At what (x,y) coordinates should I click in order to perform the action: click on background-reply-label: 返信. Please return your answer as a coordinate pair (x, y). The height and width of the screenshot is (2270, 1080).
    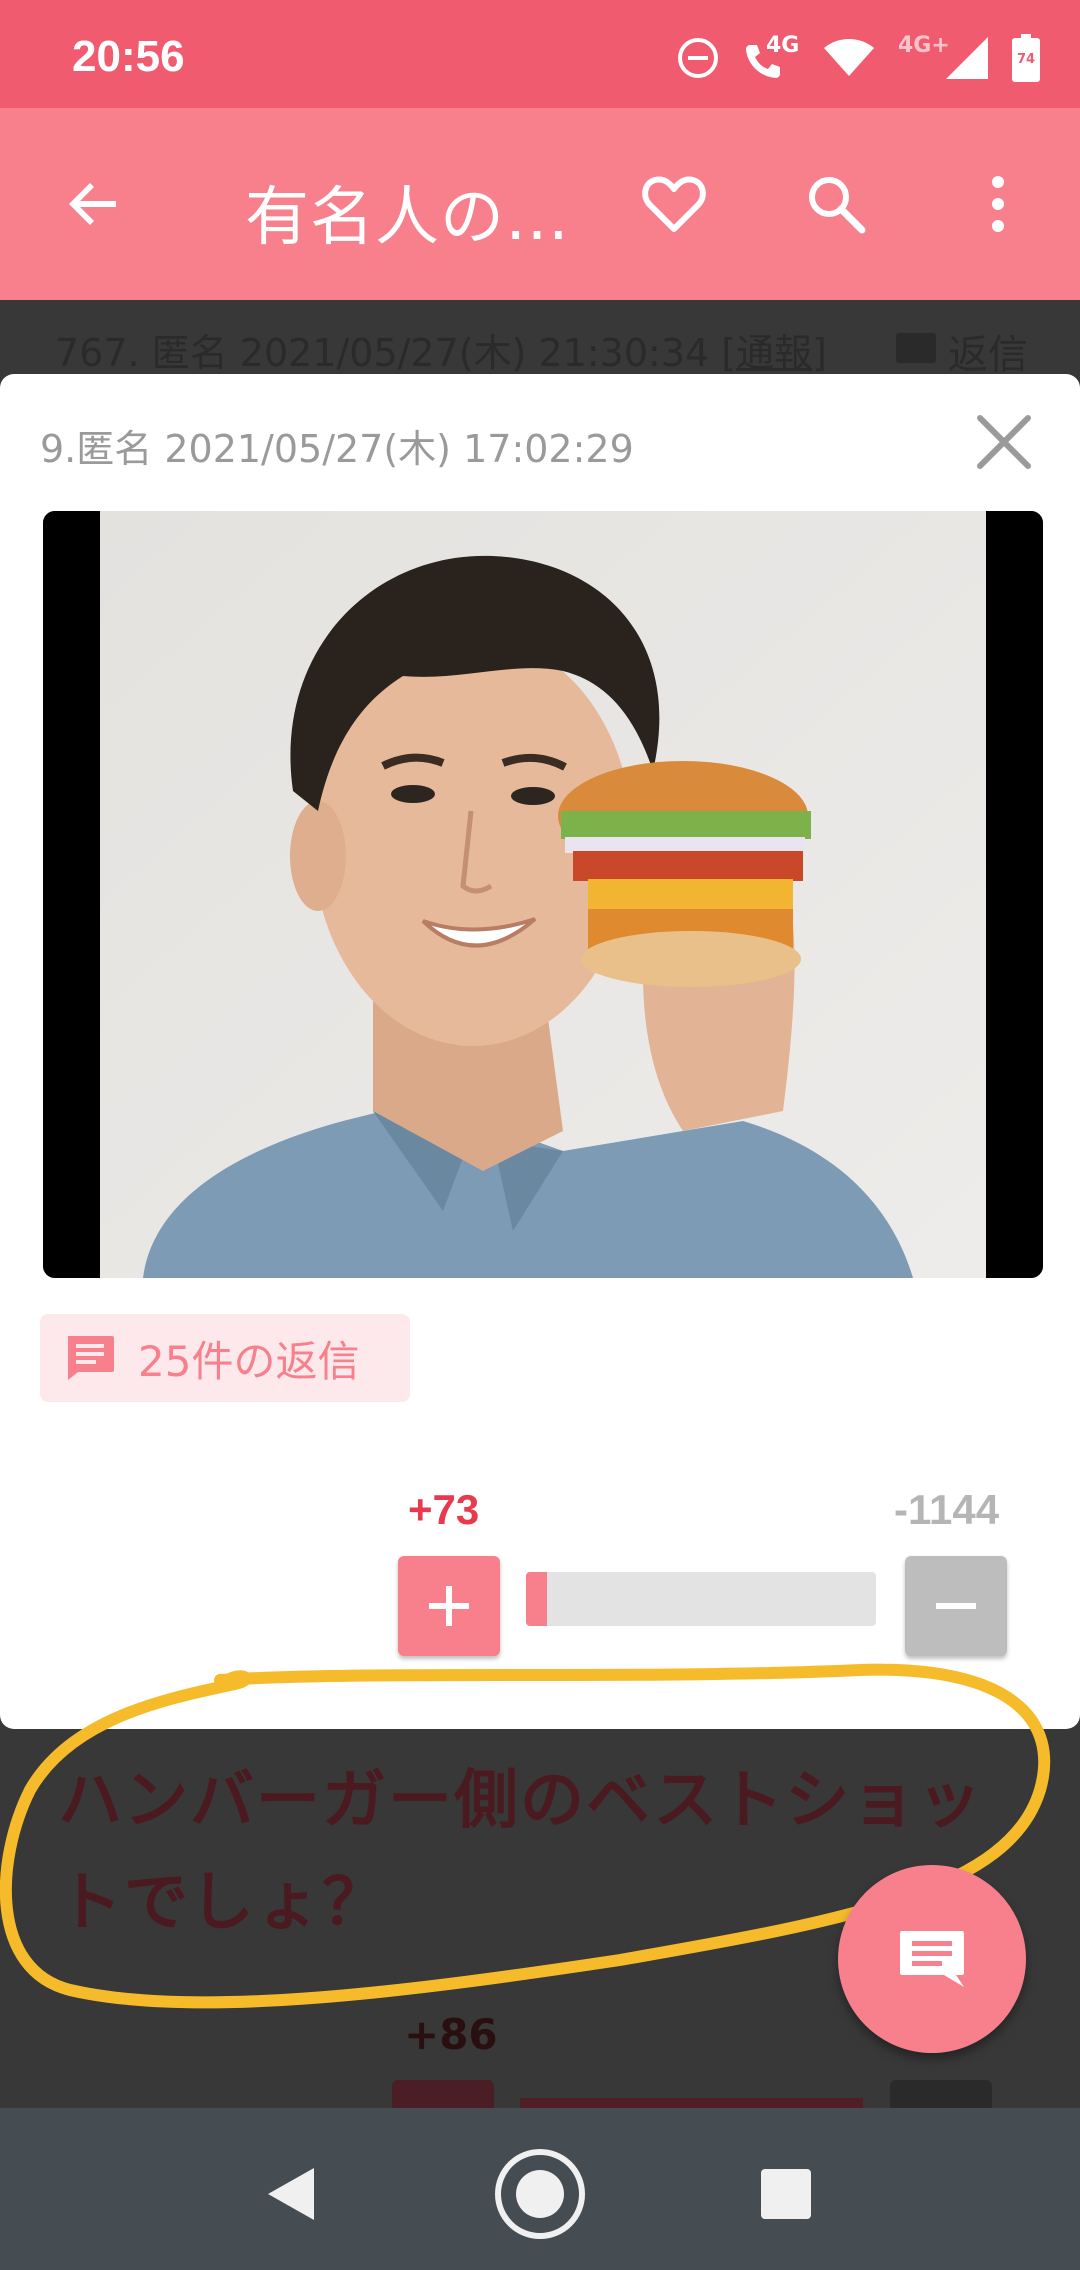
    Looking at the image, I should click on (988, 355).